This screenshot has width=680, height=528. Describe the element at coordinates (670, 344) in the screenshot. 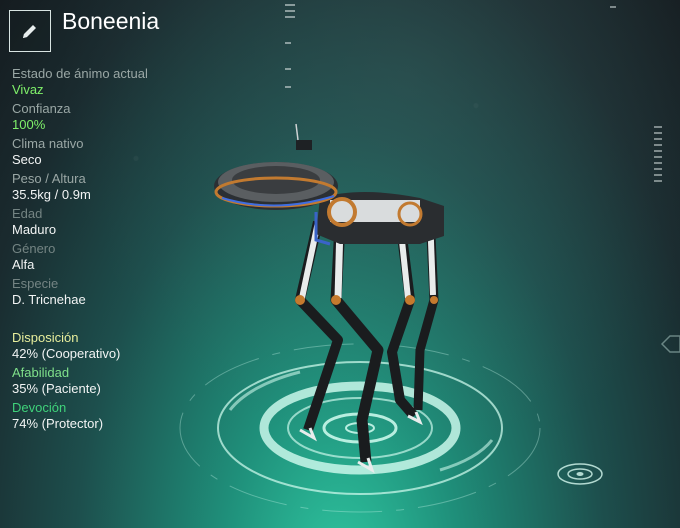

I see `hexagon-icon` at that location.